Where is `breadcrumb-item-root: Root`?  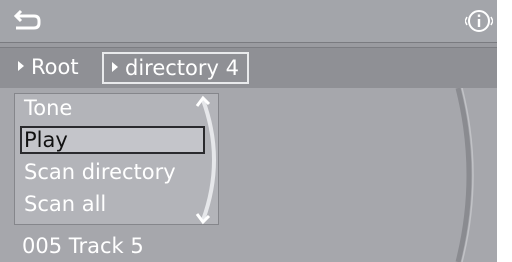 breadcrumb-item-root: Root is located at coordinates (48, 67).